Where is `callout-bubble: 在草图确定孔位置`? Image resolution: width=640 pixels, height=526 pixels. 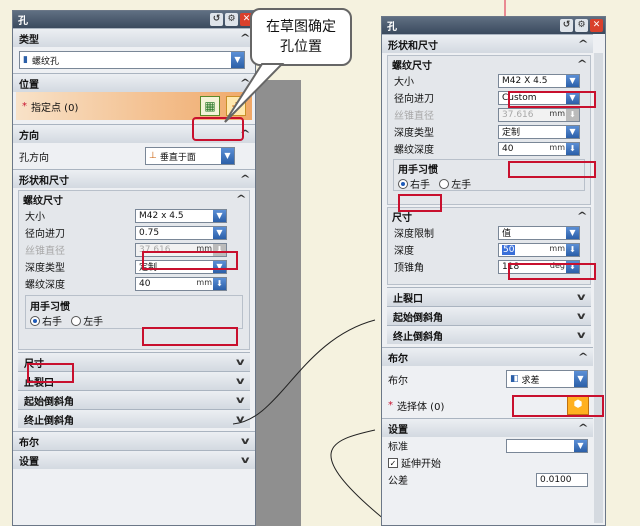 callout-bubble: 在草图确定孔位置 is located at coordinates (301, 37).